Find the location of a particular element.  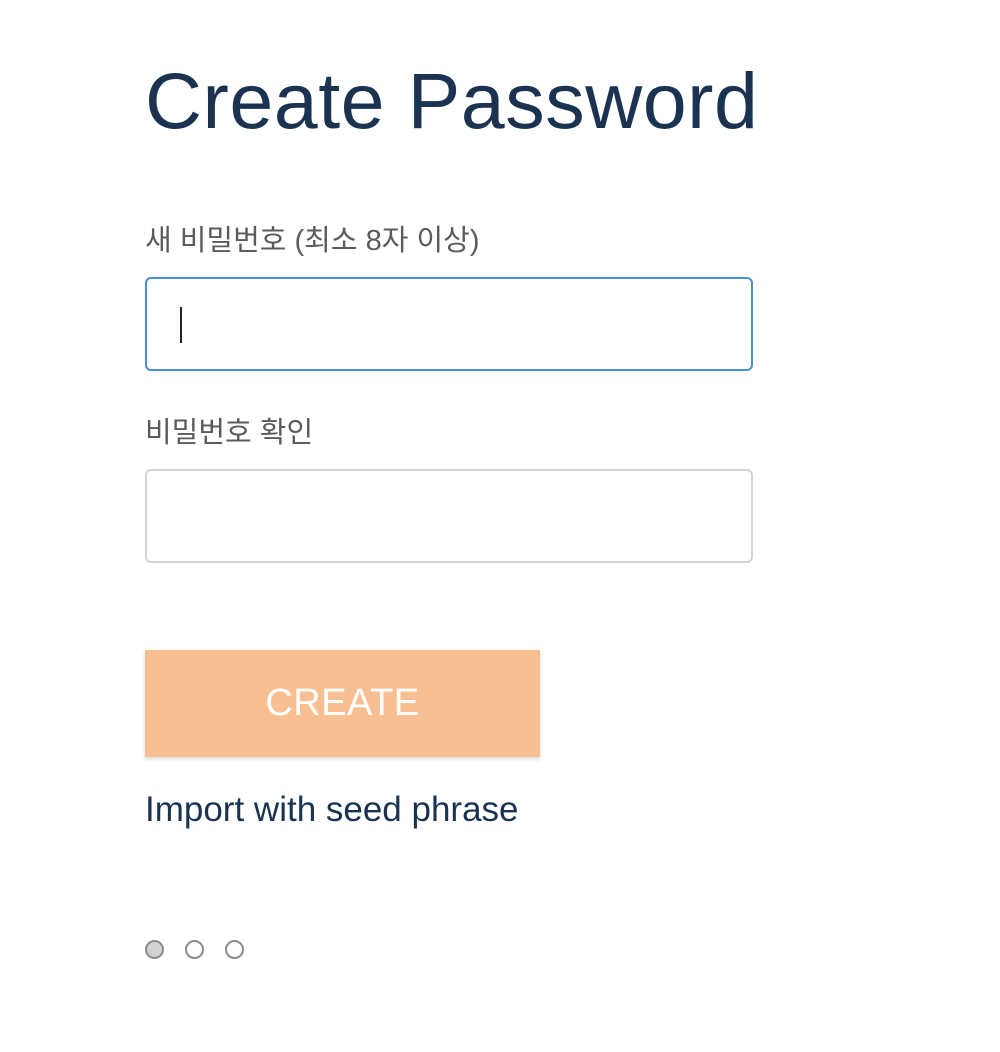

import-with-seed-phrase-link: Import with seed phrase is located at coordinates (332, 810).